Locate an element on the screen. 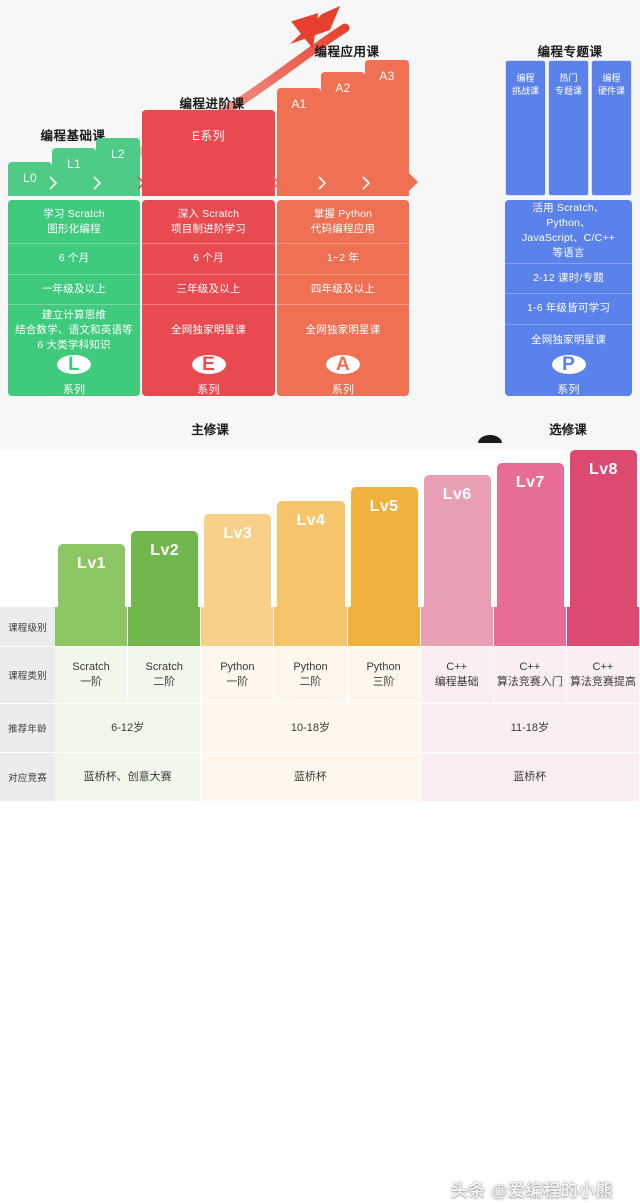 Image resolution: width=640 pixels, height=1203 pixels. elective-column-topic: 热门 专题课 is located at coordinates (568, 128).